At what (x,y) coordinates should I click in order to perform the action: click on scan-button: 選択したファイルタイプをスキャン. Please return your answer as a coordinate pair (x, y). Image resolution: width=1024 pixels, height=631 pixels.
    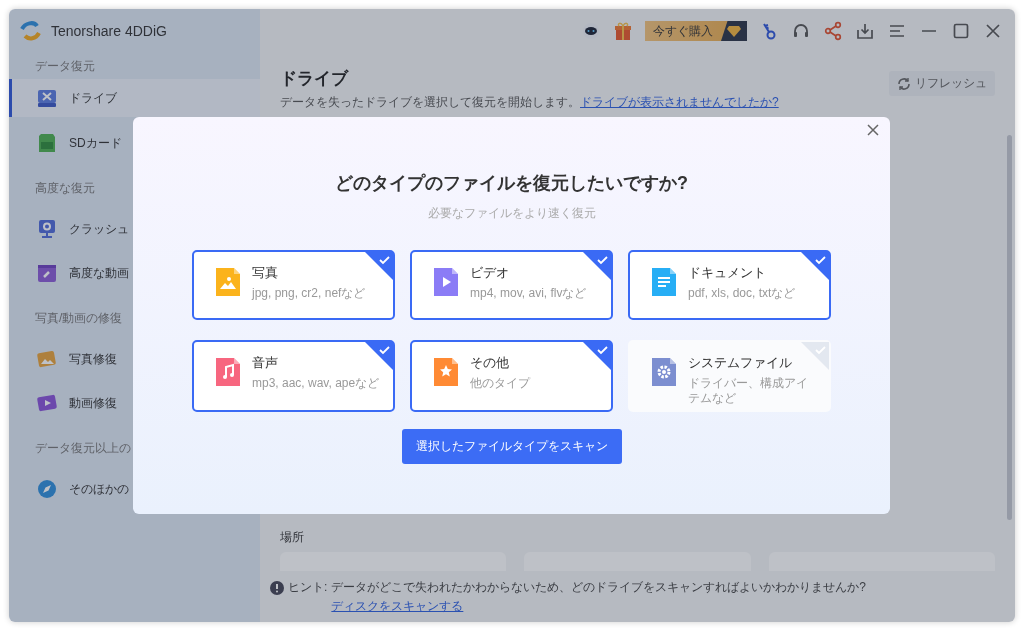
    Looking at the image, I should click on (511, 446).